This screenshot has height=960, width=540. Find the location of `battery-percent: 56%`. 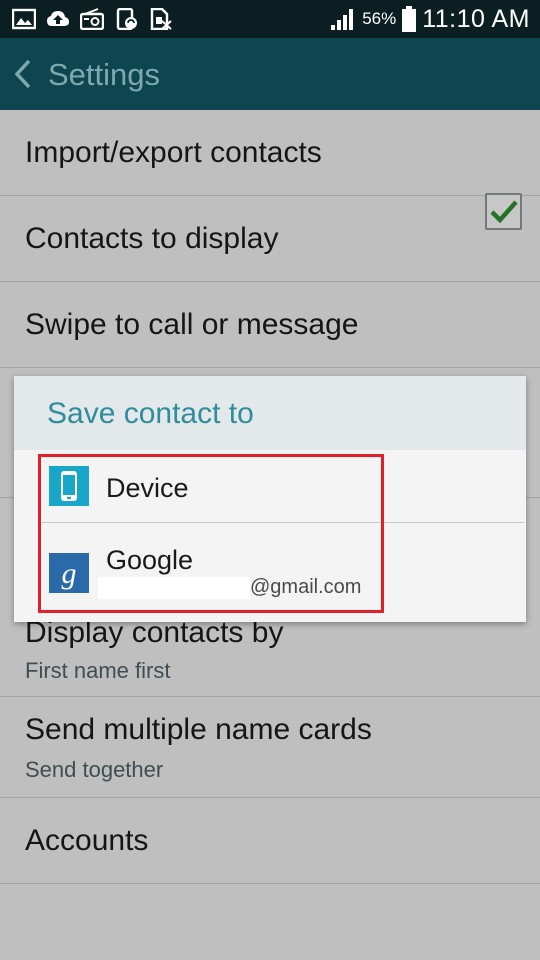

battery-percent: 56% is located at coordinates (379, 18).